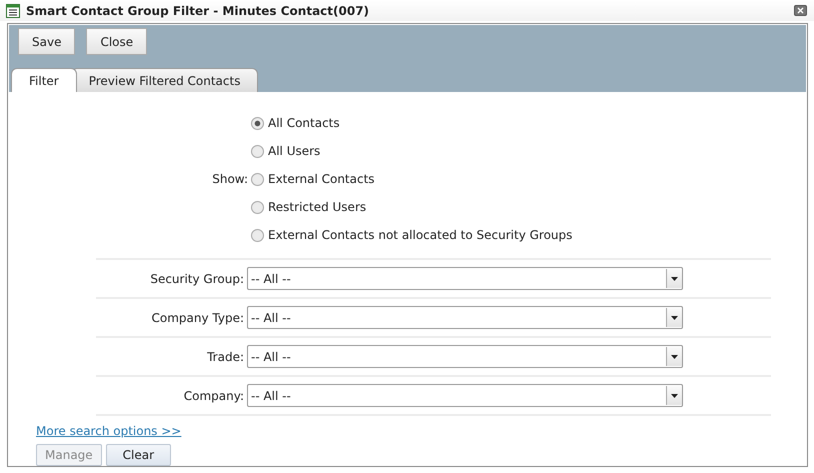 This screenshot has height=473, width=814. Describe the element at coordinates (197, 317) in the screenshot. I see `field-label: Company Type:` at that location.